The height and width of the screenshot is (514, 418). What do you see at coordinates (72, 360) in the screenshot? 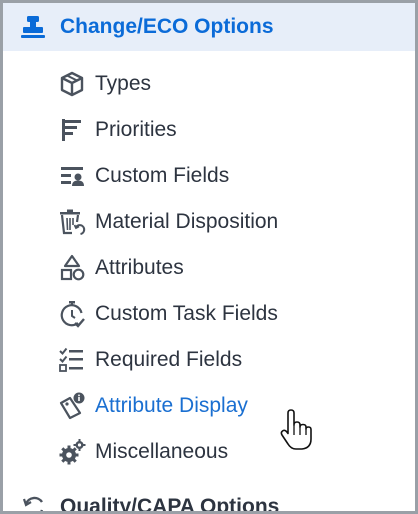
I see `checklist-icon` at bounding box center [72, 360].